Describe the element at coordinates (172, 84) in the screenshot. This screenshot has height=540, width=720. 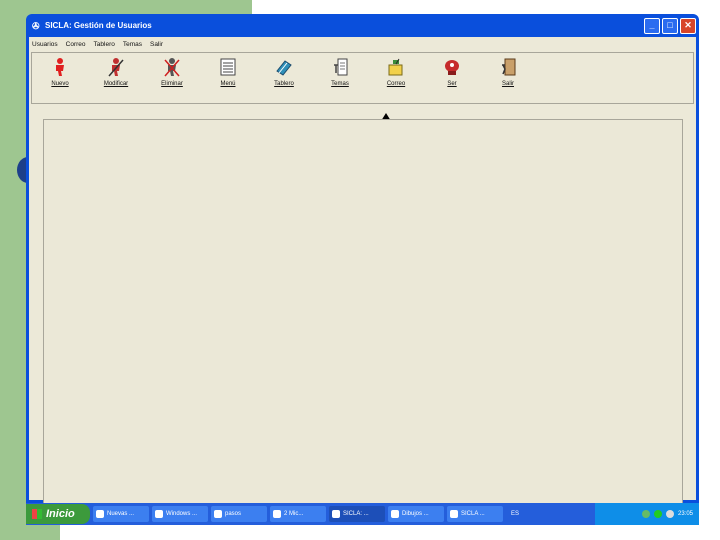
I see `eliminar-label: Eliminar` at that location.